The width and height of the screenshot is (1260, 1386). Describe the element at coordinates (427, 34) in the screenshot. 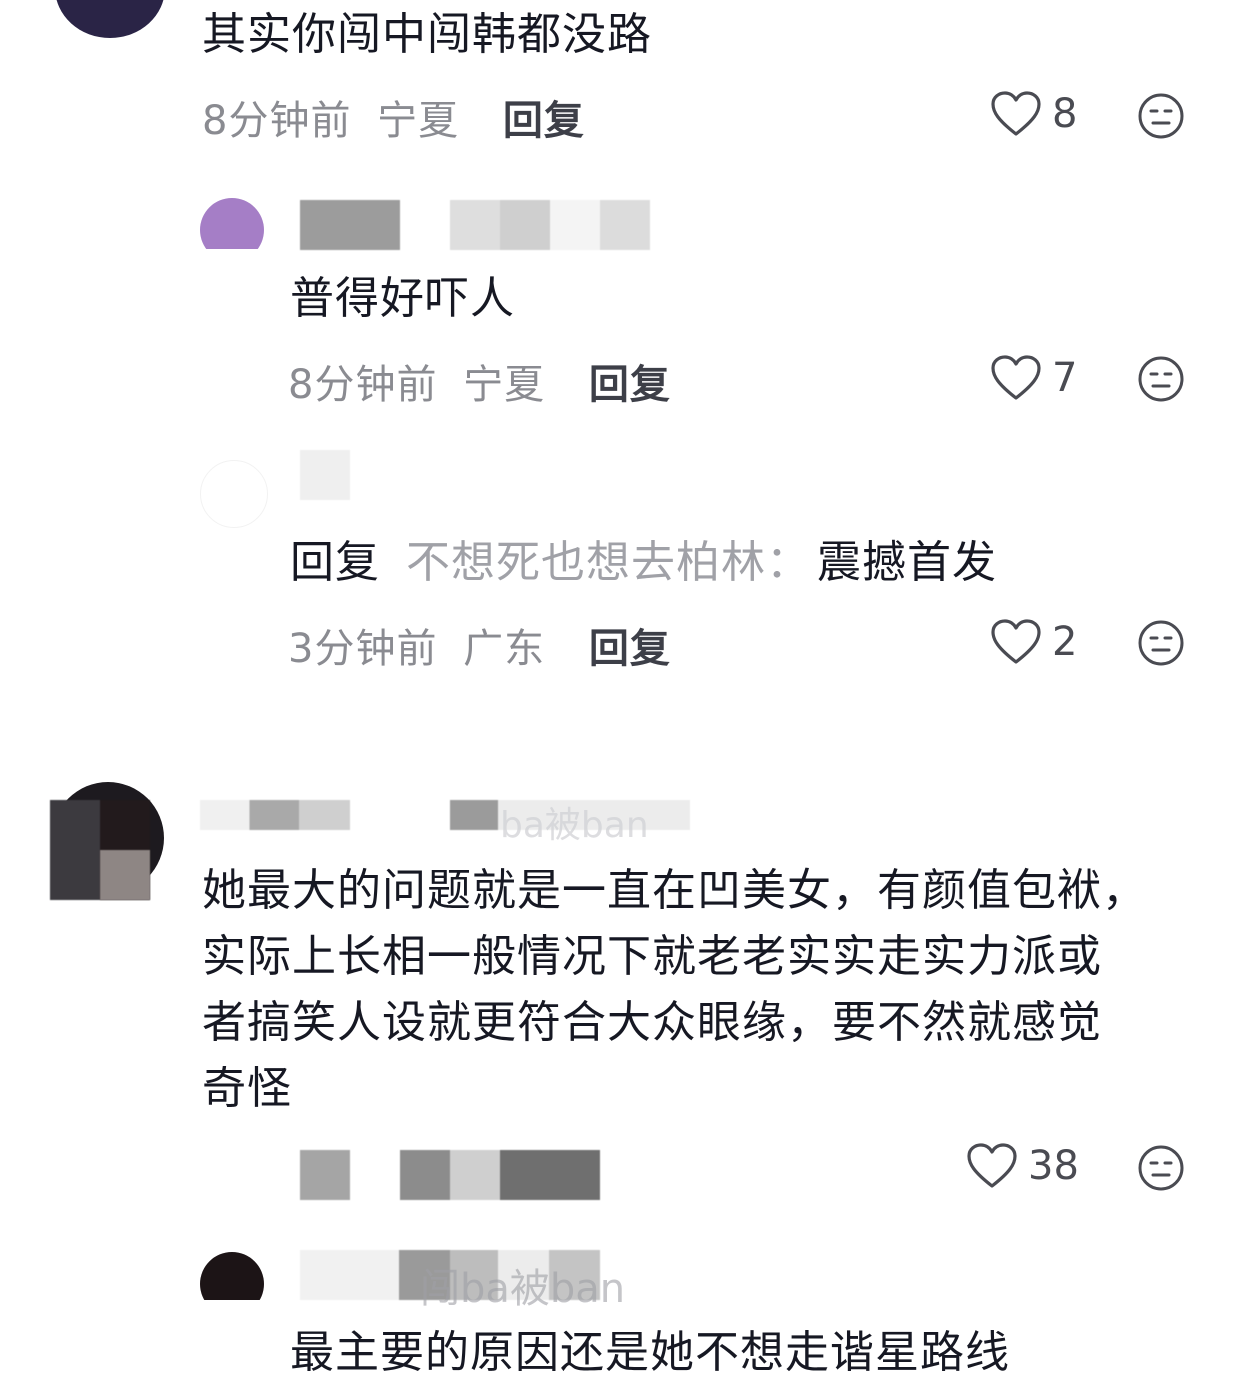

I see `comment-text: 其实你闯中闯韩都没路` at that location.